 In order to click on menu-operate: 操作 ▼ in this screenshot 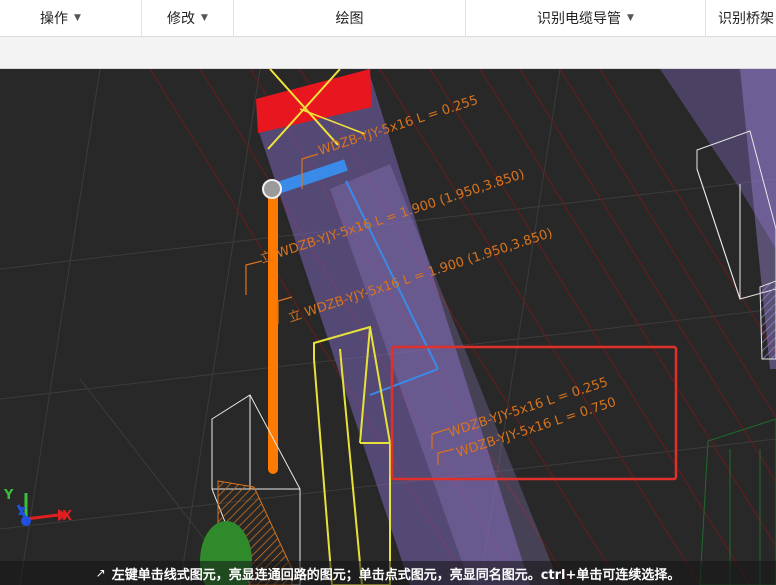, I will do `click(71, 18)`.